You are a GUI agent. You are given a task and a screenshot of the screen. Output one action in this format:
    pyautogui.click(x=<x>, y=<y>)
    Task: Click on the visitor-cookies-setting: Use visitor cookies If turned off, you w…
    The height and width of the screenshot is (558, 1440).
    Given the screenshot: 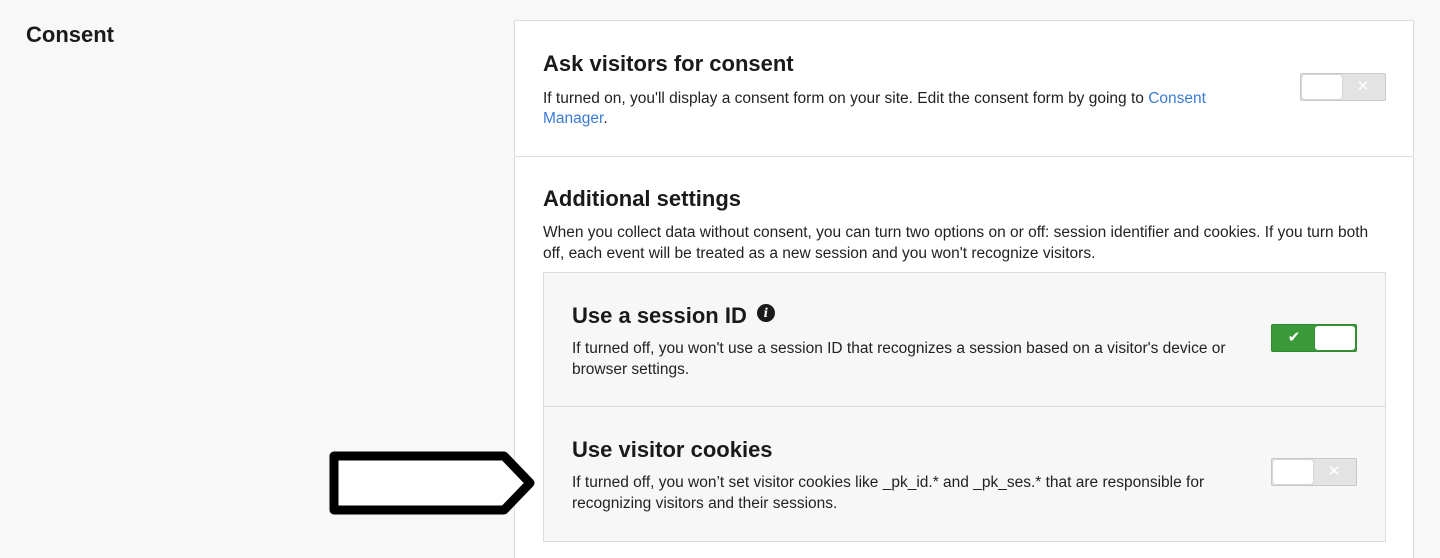 What is the action you would take?
    pyautogui.click(x=964, y=474)
    